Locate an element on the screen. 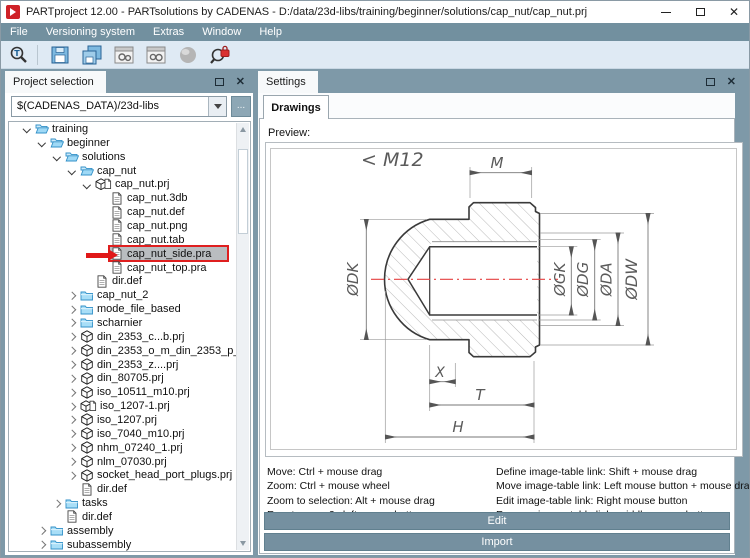 The width and height of the screenshot is (750, 558). tree-item: assembly is located at coordinates (129, 531).